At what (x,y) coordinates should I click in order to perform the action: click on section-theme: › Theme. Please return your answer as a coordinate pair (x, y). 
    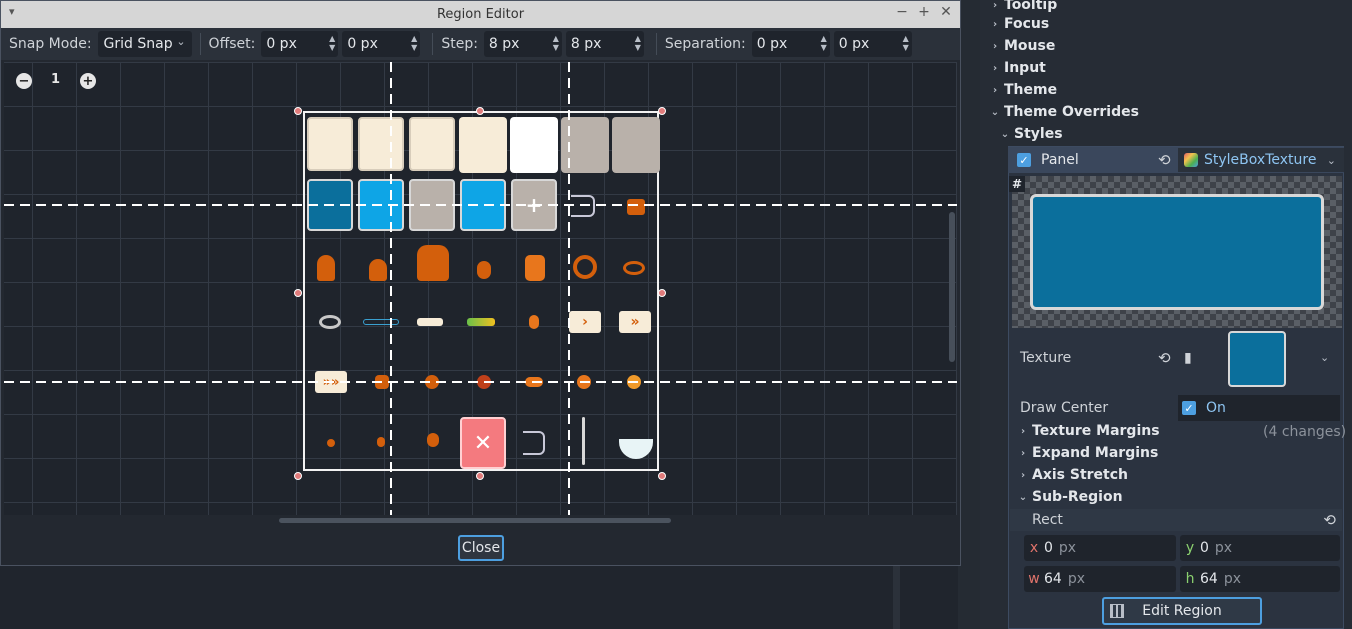
    Looking at the image, I should click on (1023, 90).